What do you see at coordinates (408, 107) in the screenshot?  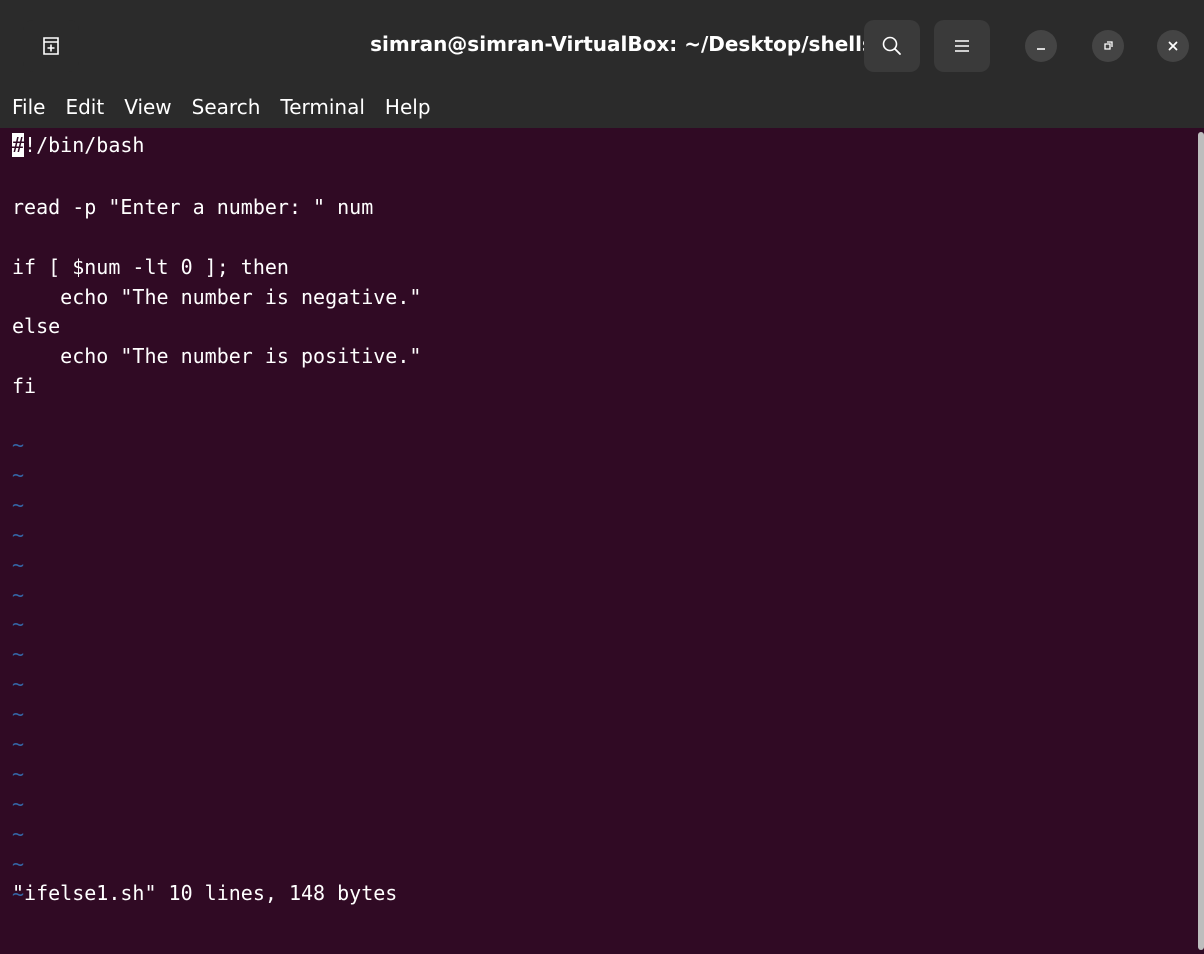 I see `menu-help: Help` at bounding box center [408, 107].